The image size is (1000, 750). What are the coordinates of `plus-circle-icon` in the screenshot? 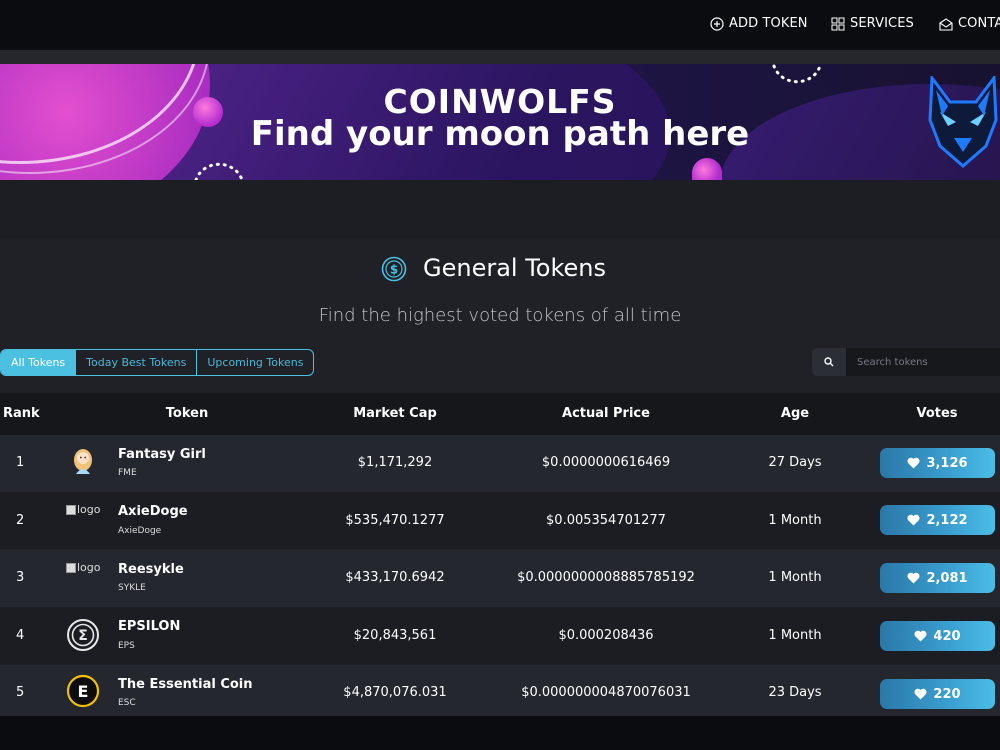 It's located at (717, 23).